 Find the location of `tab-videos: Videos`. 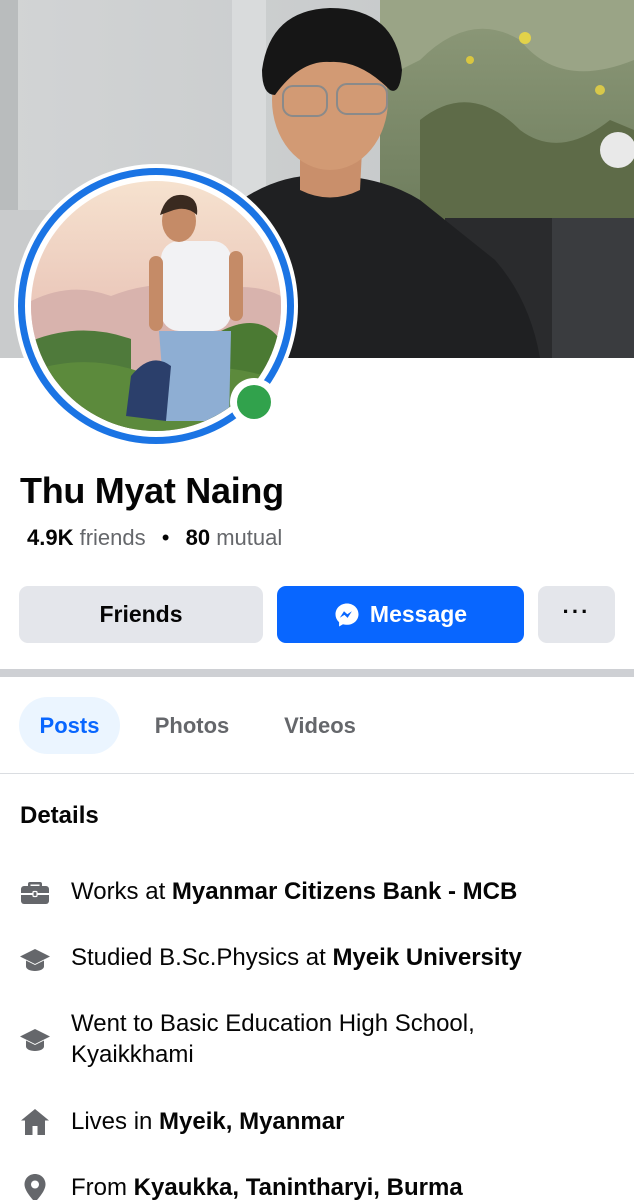

tab-videos: Videos is located at coordinates (320, 725).